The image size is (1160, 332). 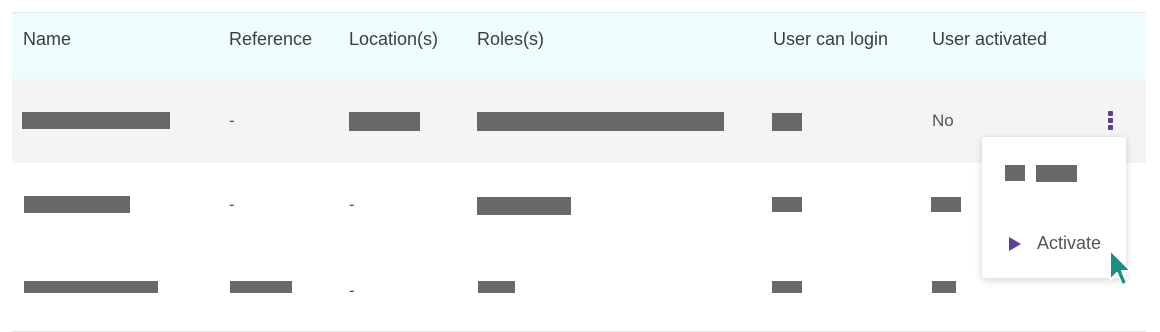 What do you see at coordinates (943, 120) in the screenshot?
I see `cell-user-activated: No` at bounding box center [943, 120].